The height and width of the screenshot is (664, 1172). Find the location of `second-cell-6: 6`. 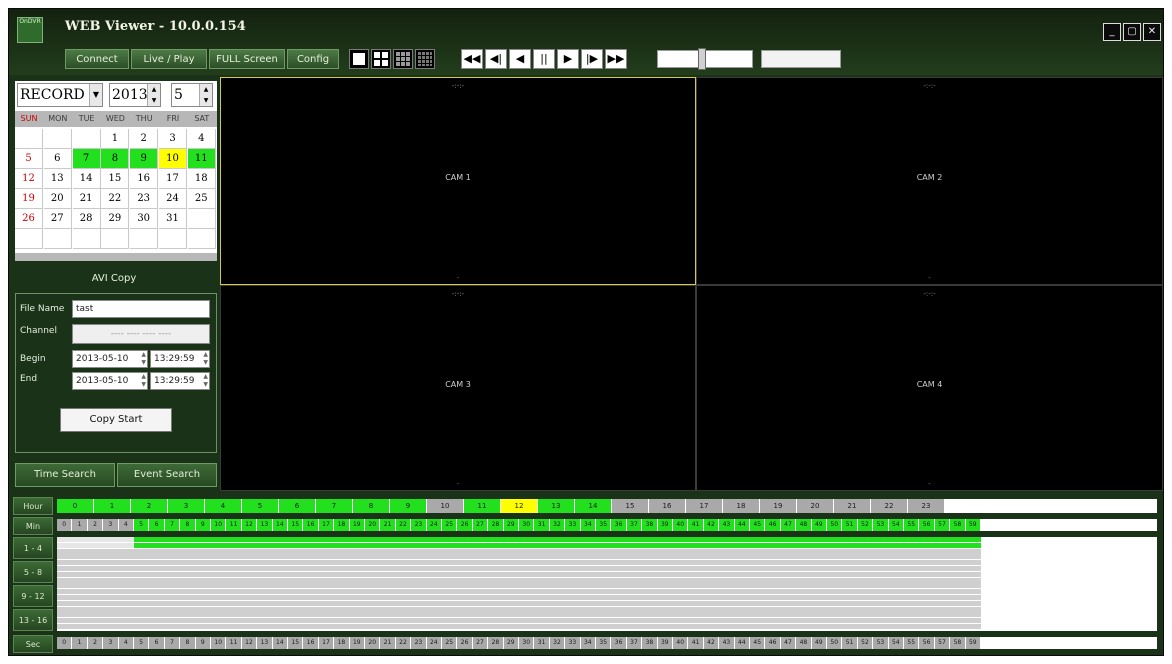

second-cell-6: 6 is located at coordinates (156, 643).